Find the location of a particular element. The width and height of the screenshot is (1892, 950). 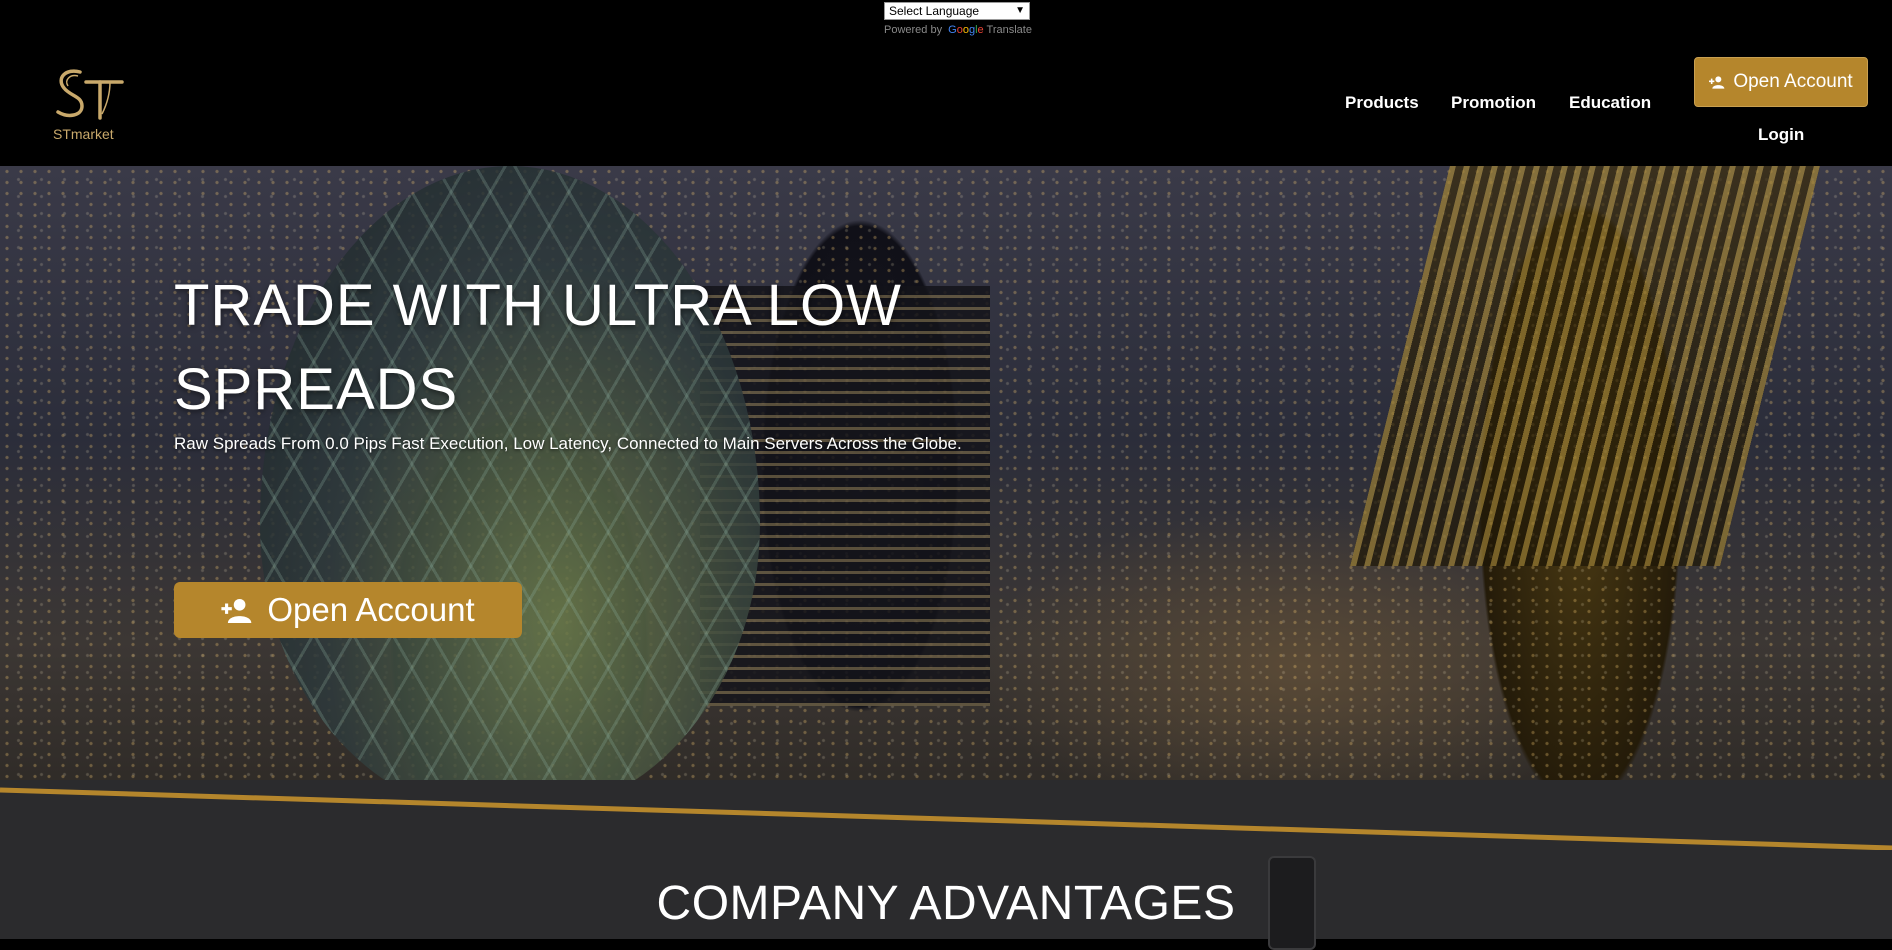

google-letter: G is located at coordinates (952, 30).